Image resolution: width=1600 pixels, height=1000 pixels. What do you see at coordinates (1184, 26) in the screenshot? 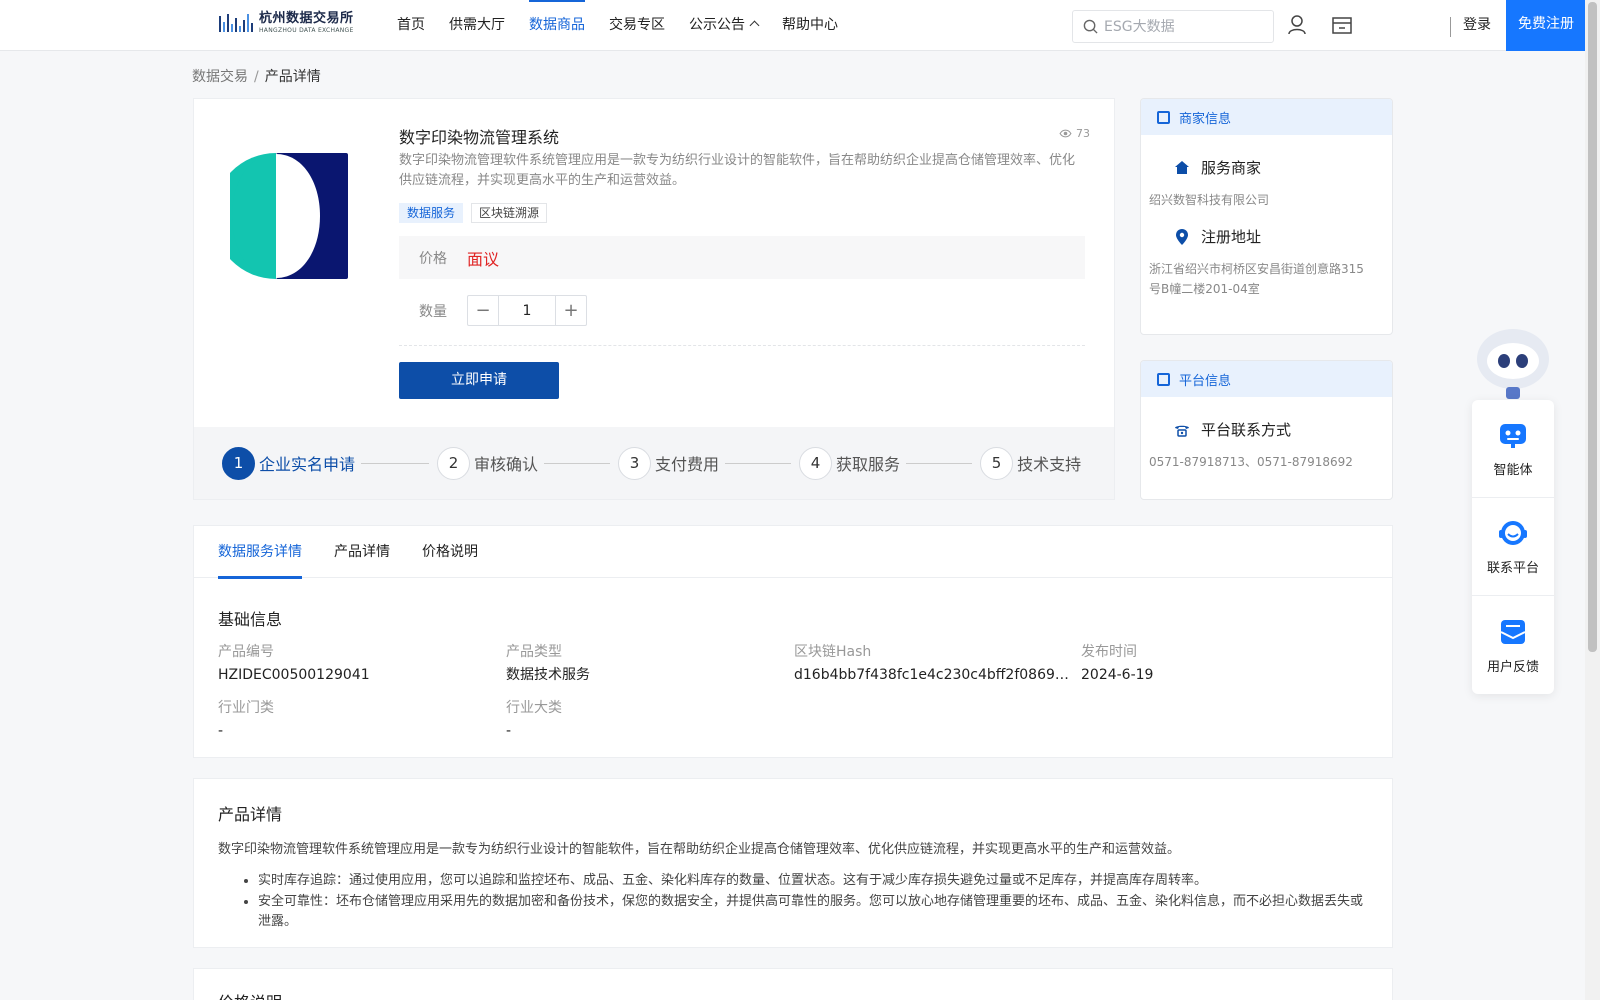
I see `search-input` at bounding box center [1184, 26].